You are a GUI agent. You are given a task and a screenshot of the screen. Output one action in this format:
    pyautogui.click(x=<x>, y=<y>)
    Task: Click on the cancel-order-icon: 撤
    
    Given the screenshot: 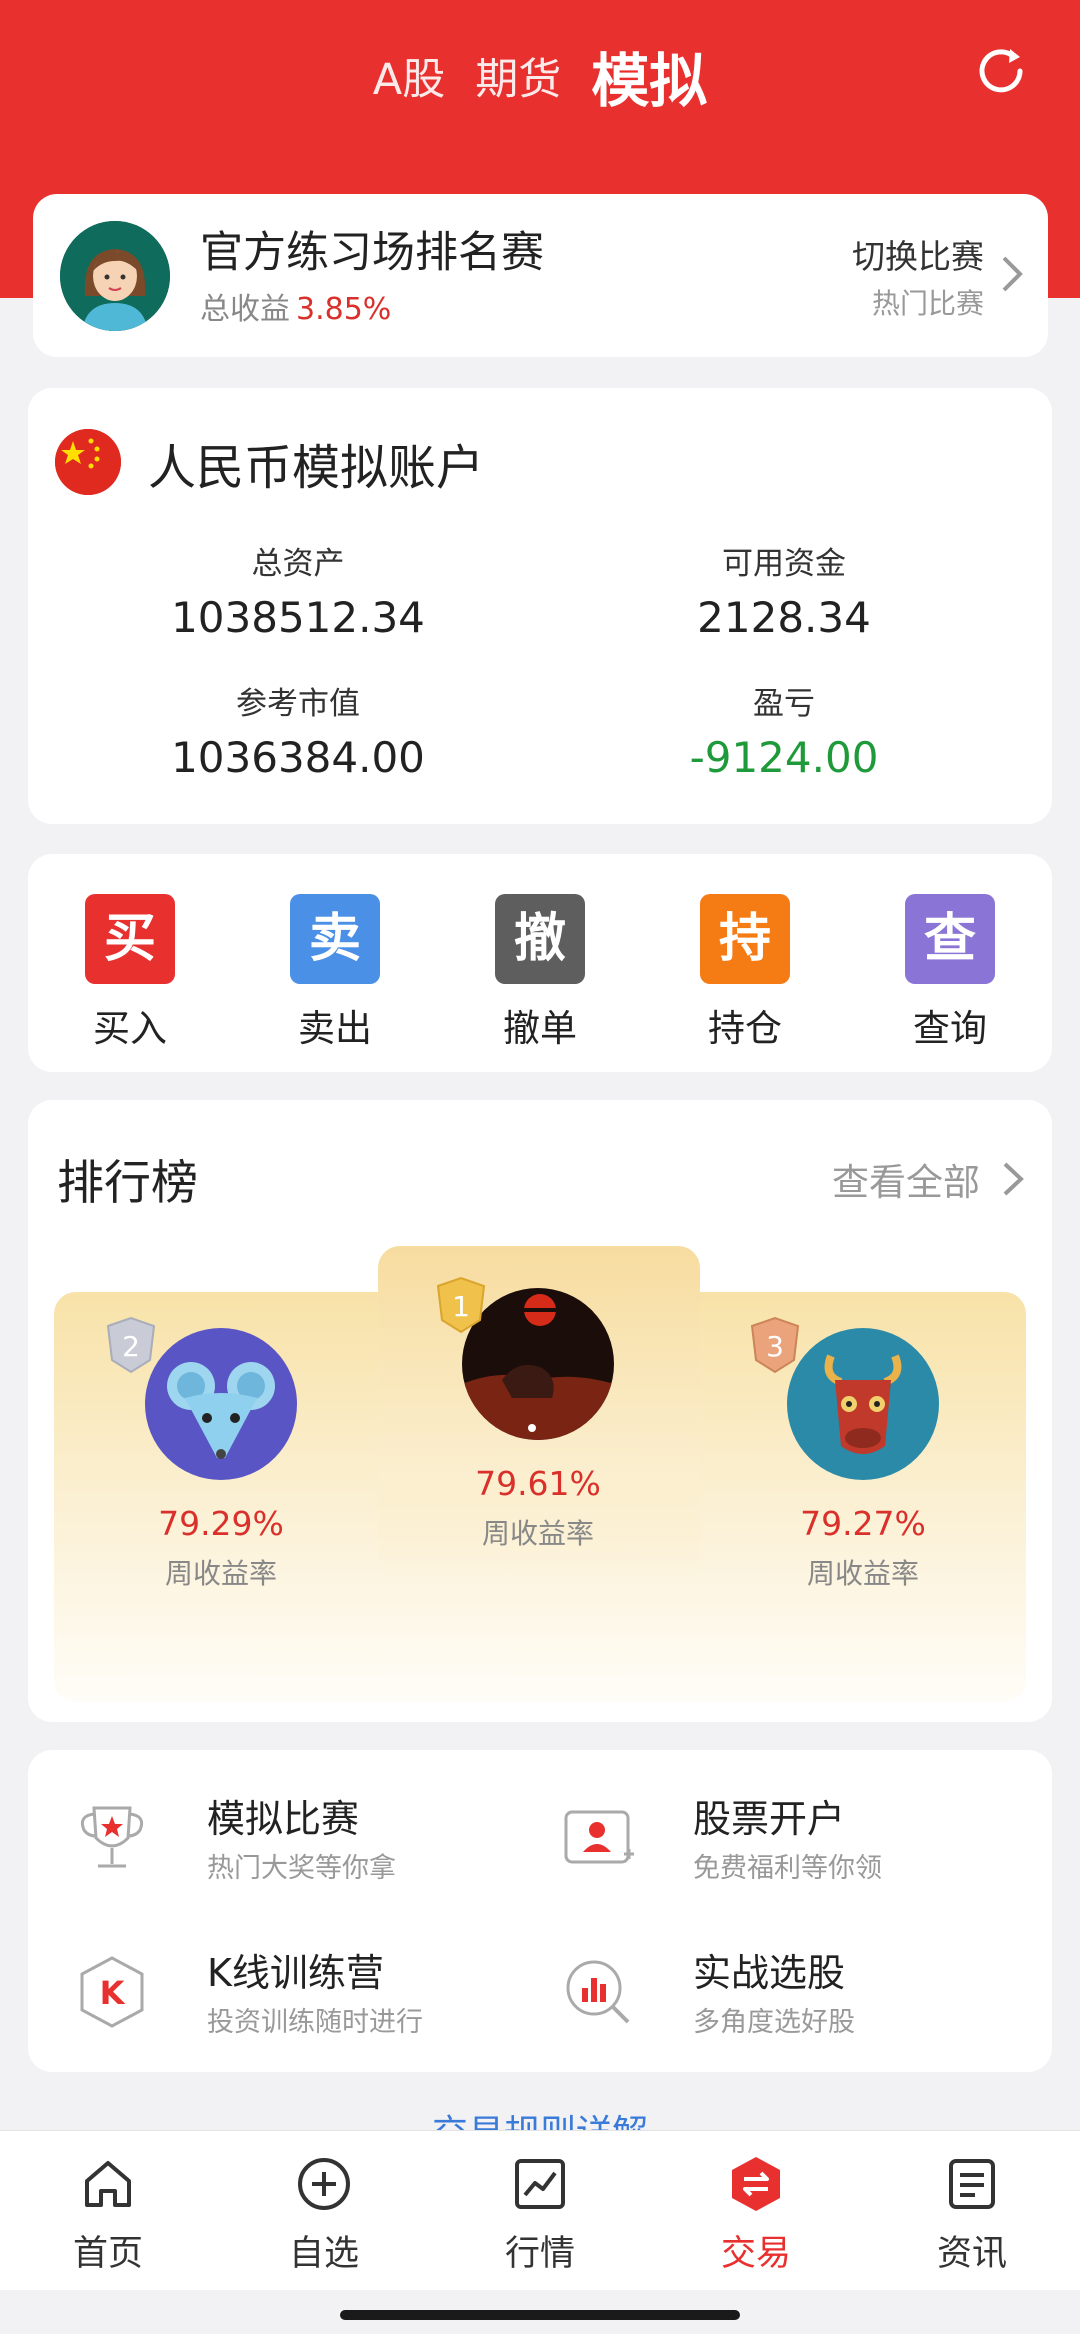 What is the action you would take?
    pyautogui.click(x=540, y=939)
    